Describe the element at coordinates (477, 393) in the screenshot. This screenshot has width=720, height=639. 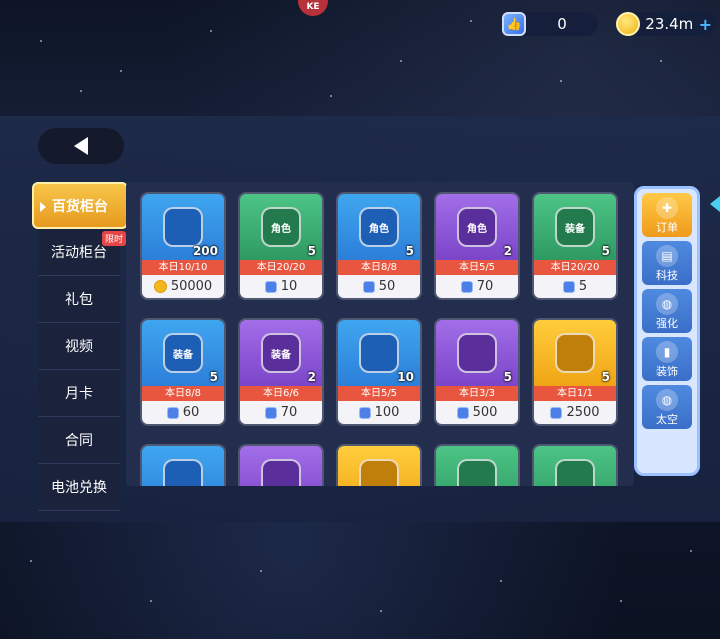
I see `daily-limit: 本日3/3` at that location.